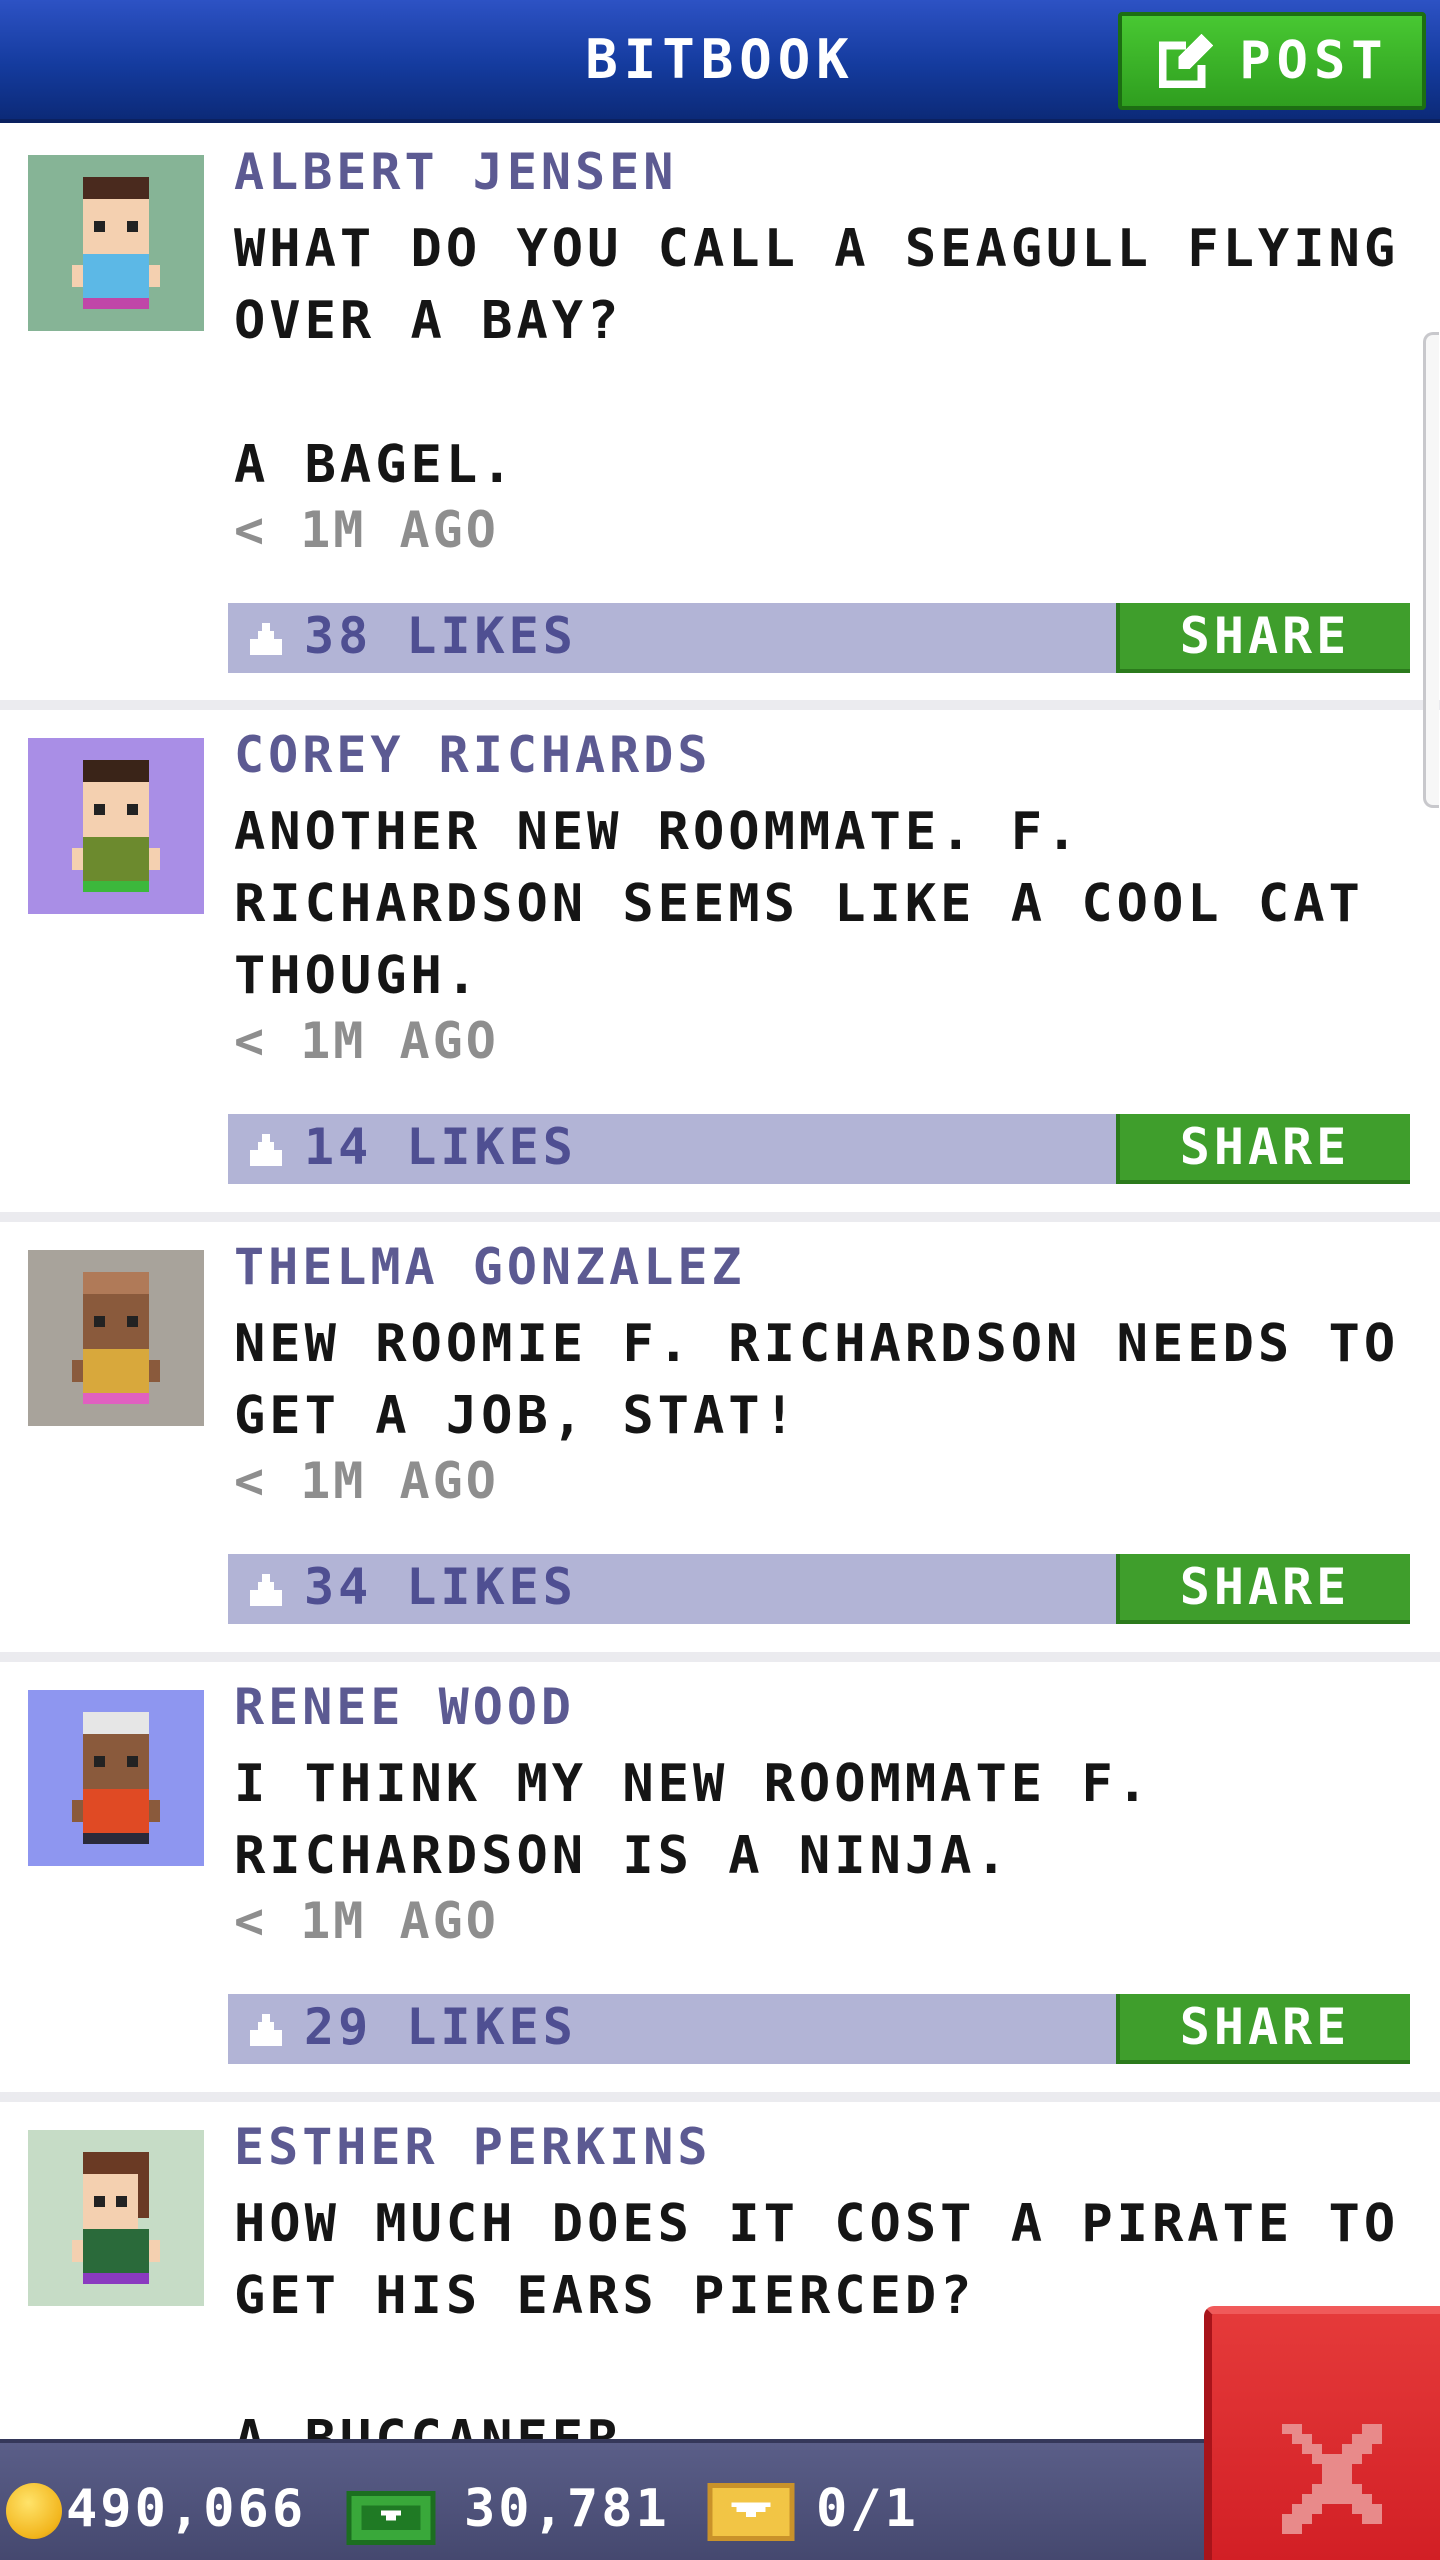  Describe the element at coordinates (867, 2509) in the screenshot. I see `ticket-count: 0/1` at that location.